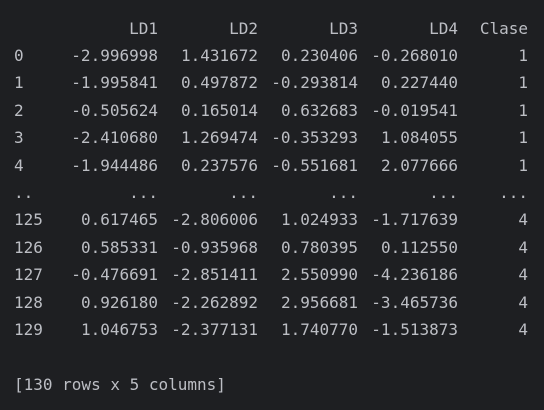  What do you see at coordinates (274, 303) in the screenshot?
I see `table-row: 128 0.926180 -2.262892 2.956681 -3.465736 4` at bounding box center [274, 303].